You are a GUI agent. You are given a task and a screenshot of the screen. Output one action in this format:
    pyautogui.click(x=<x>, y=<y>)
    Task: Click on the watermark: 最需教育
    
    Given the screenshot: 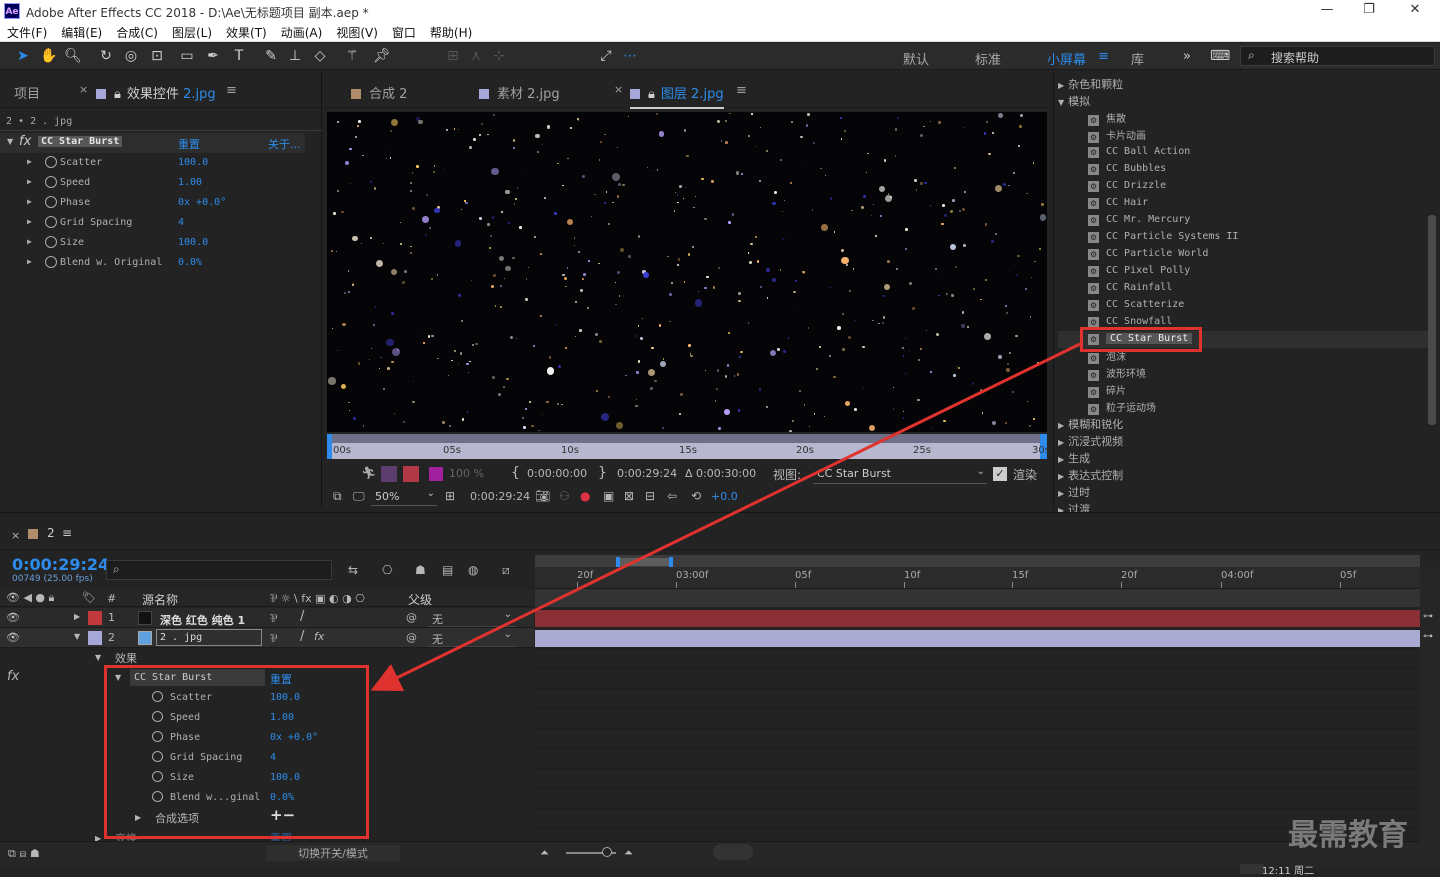 What is the action you would take?
    pyautogui.click(x=1348, y=835)
    